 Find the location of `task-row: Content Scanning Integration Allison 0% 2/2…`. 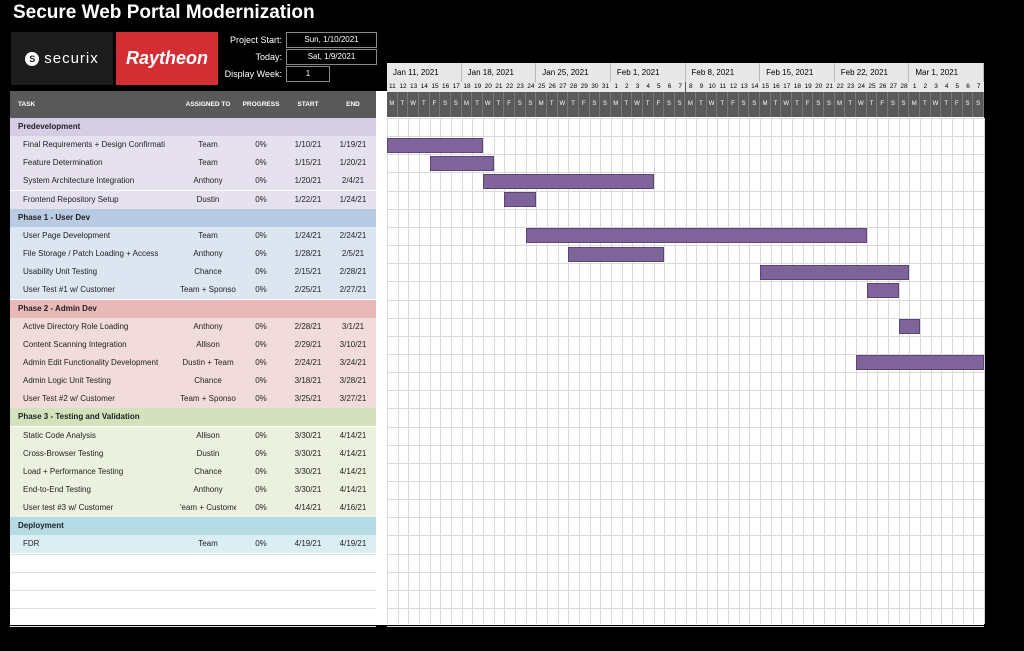

task-row: Content Scanning Integration Allison 0% 2/2… is located at coordinates (193, 344).